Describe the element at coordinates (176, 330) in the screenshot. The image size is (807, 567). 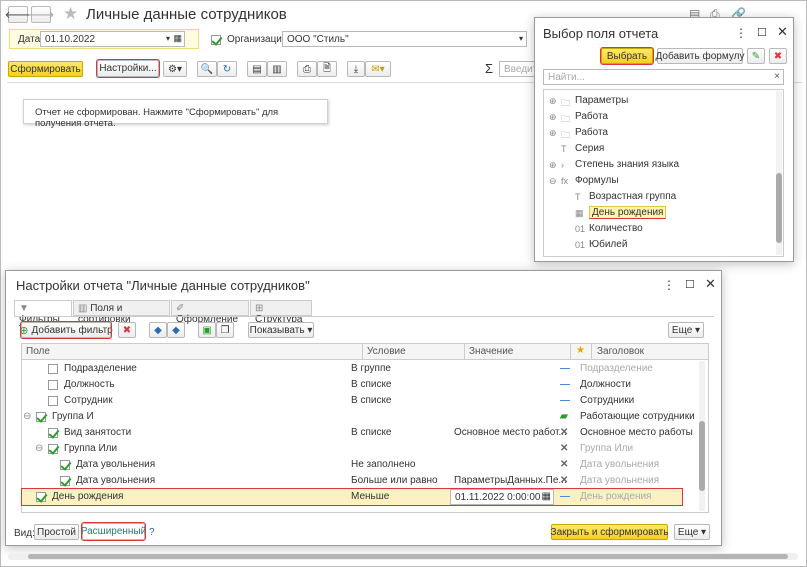
I see `move-down-button: ◆` at that location.